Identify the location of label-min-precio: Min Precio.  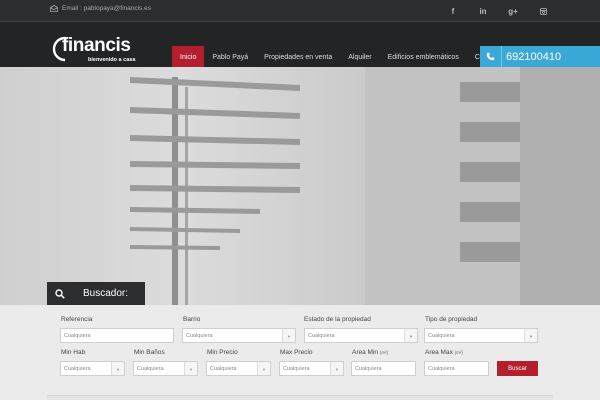
(222, 352).